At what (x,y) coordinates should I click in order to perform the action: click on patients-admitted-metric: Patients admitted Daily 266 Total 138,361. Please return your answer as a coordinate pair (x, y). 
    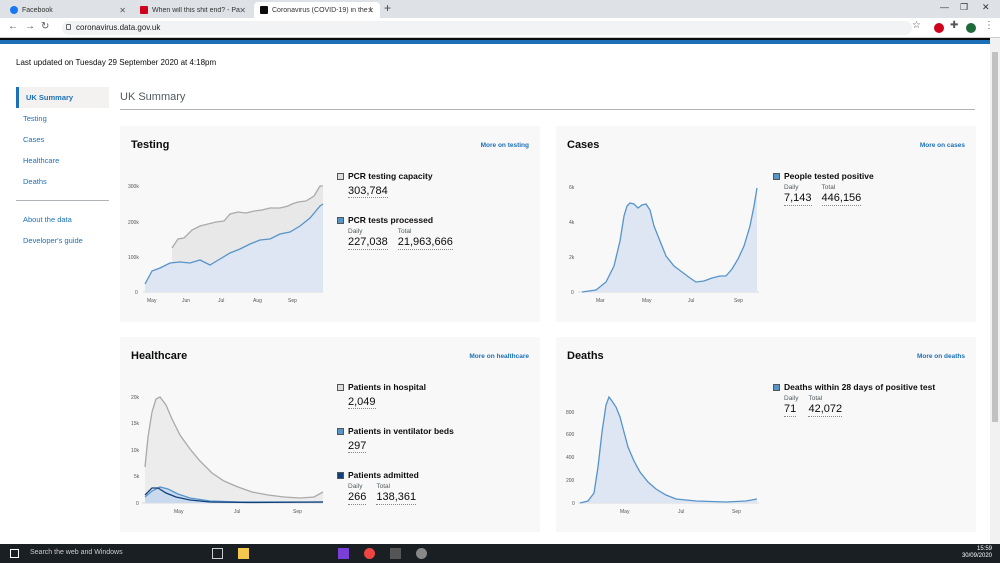
    Looking at the image, I should click on (378, 487).